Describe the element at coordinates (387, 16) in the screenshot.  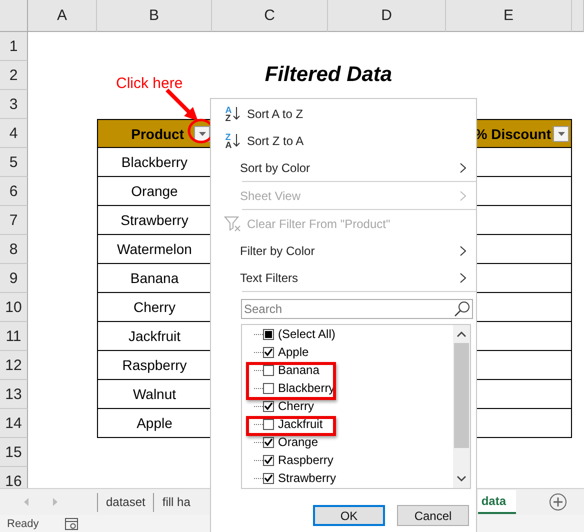
I see `column-header: D` at that location.